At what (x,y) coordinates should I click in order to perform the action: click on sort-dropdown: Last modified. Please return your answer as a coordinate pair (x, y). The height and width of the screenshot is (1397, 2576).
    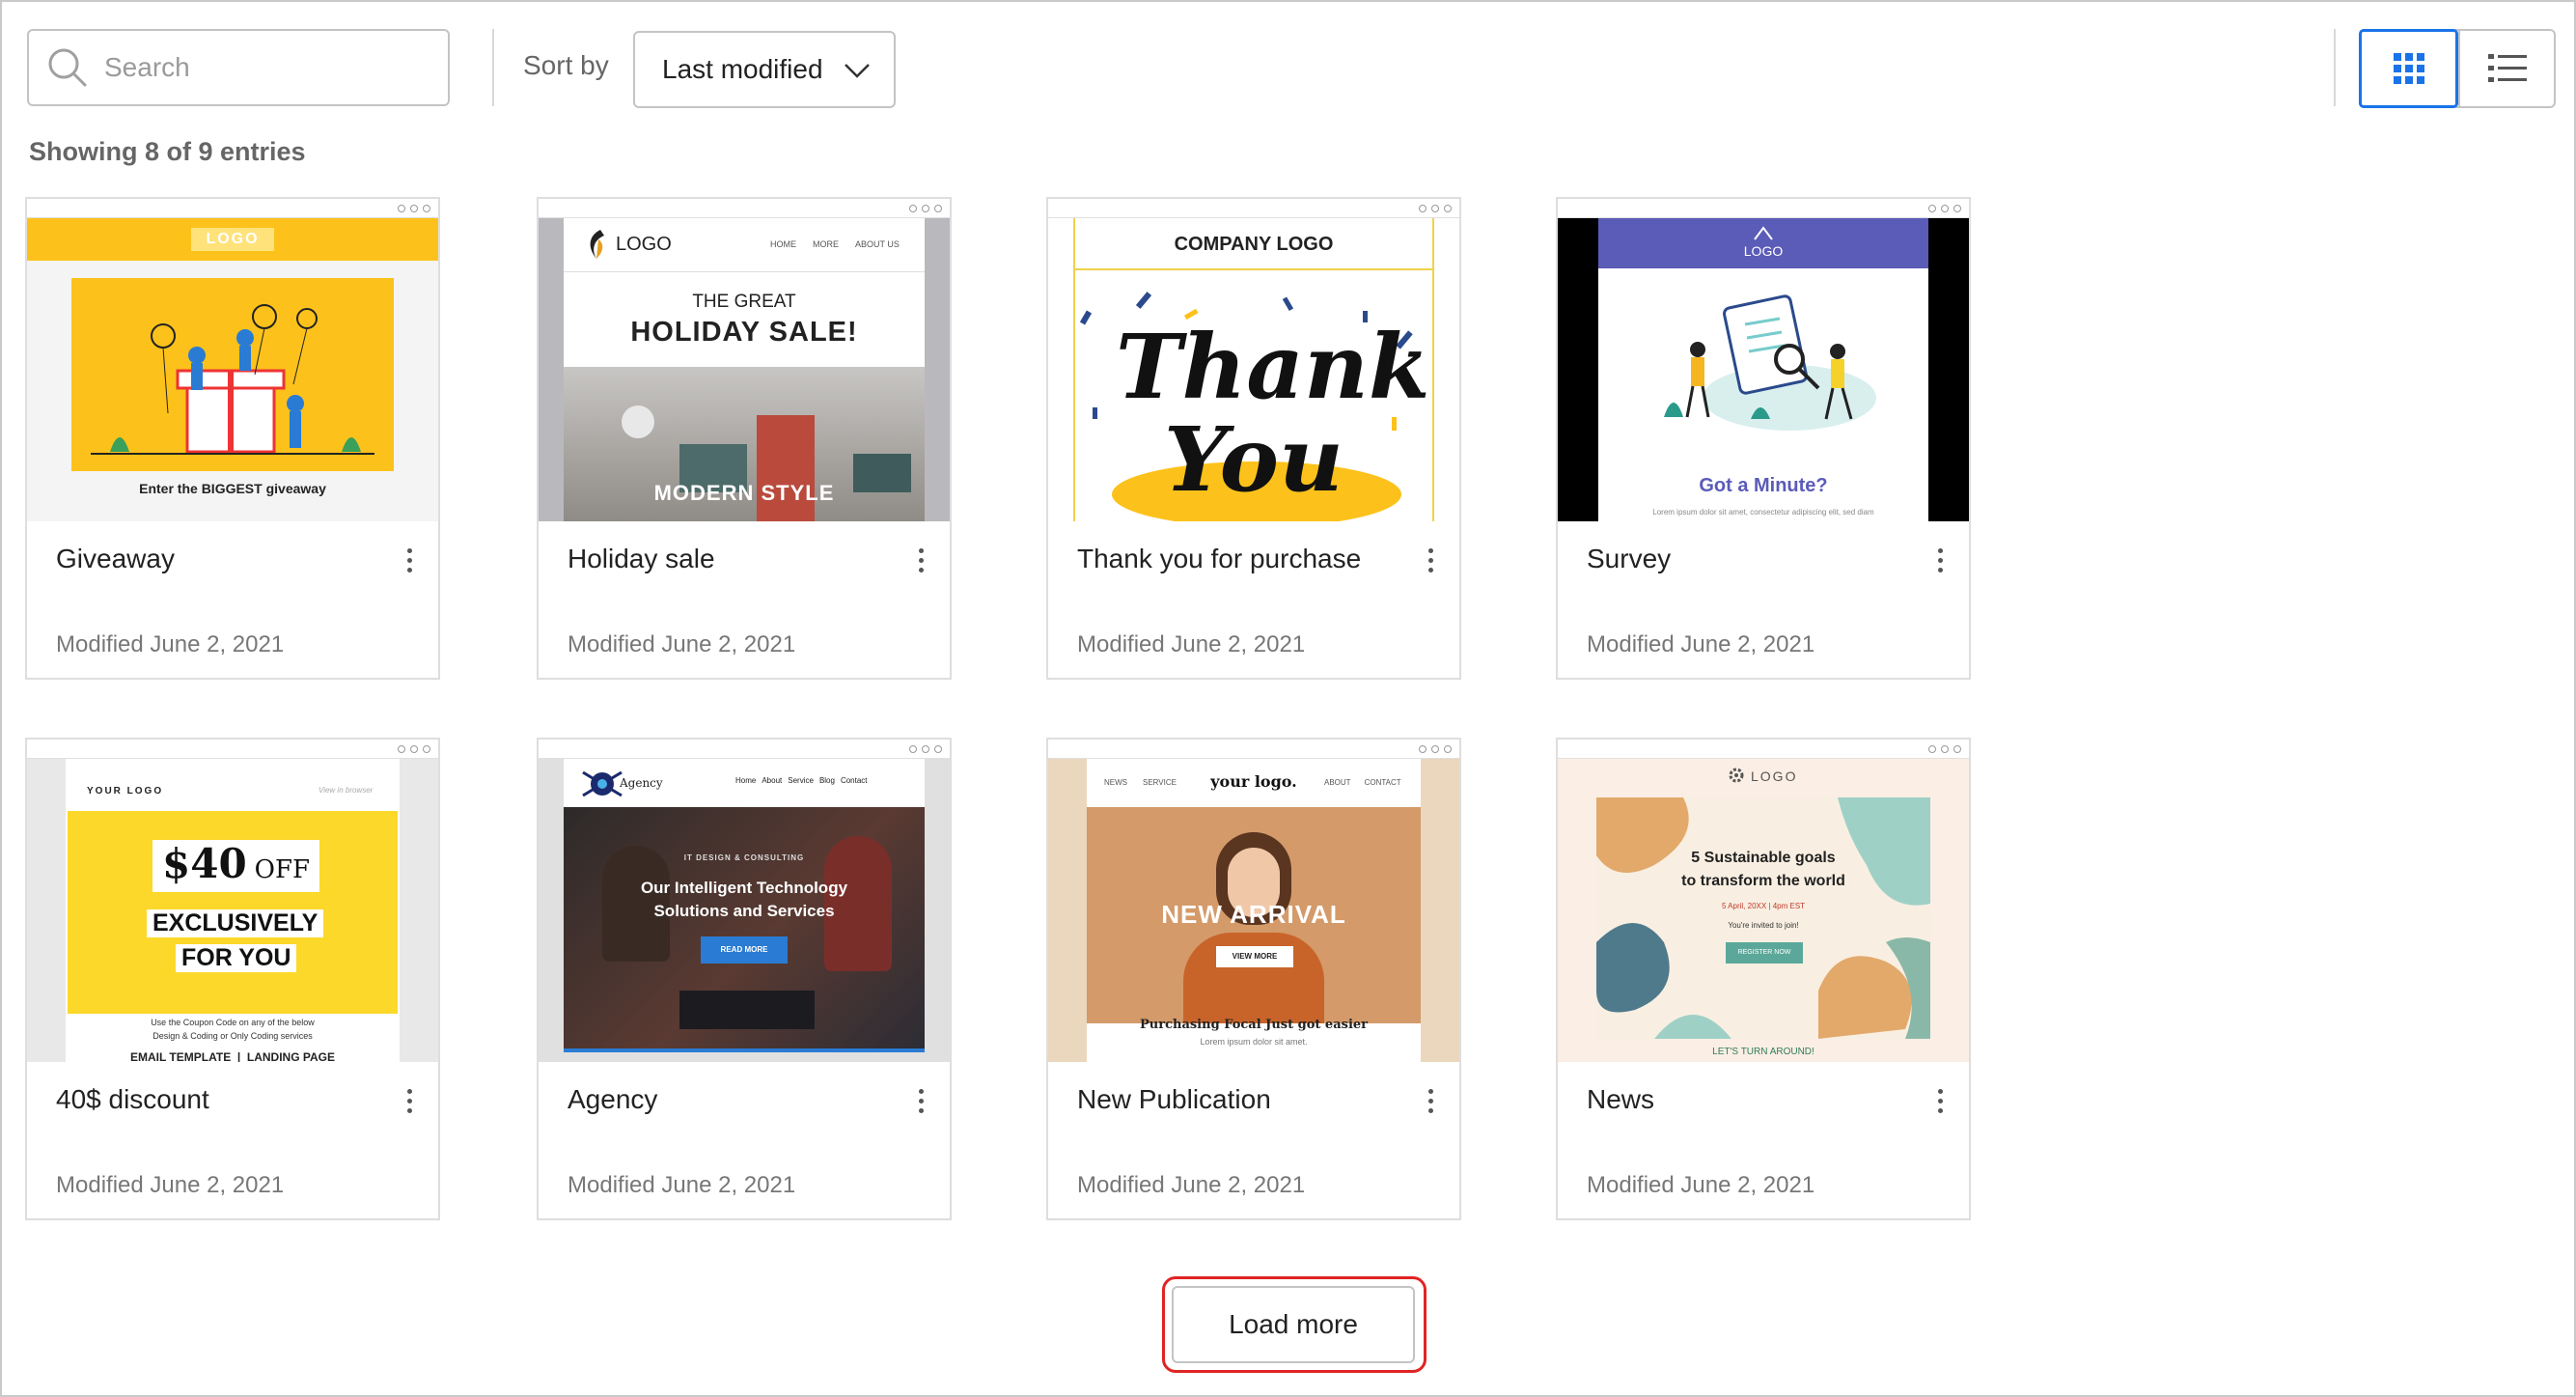
    Looking at the image, I should click on (764, 69).